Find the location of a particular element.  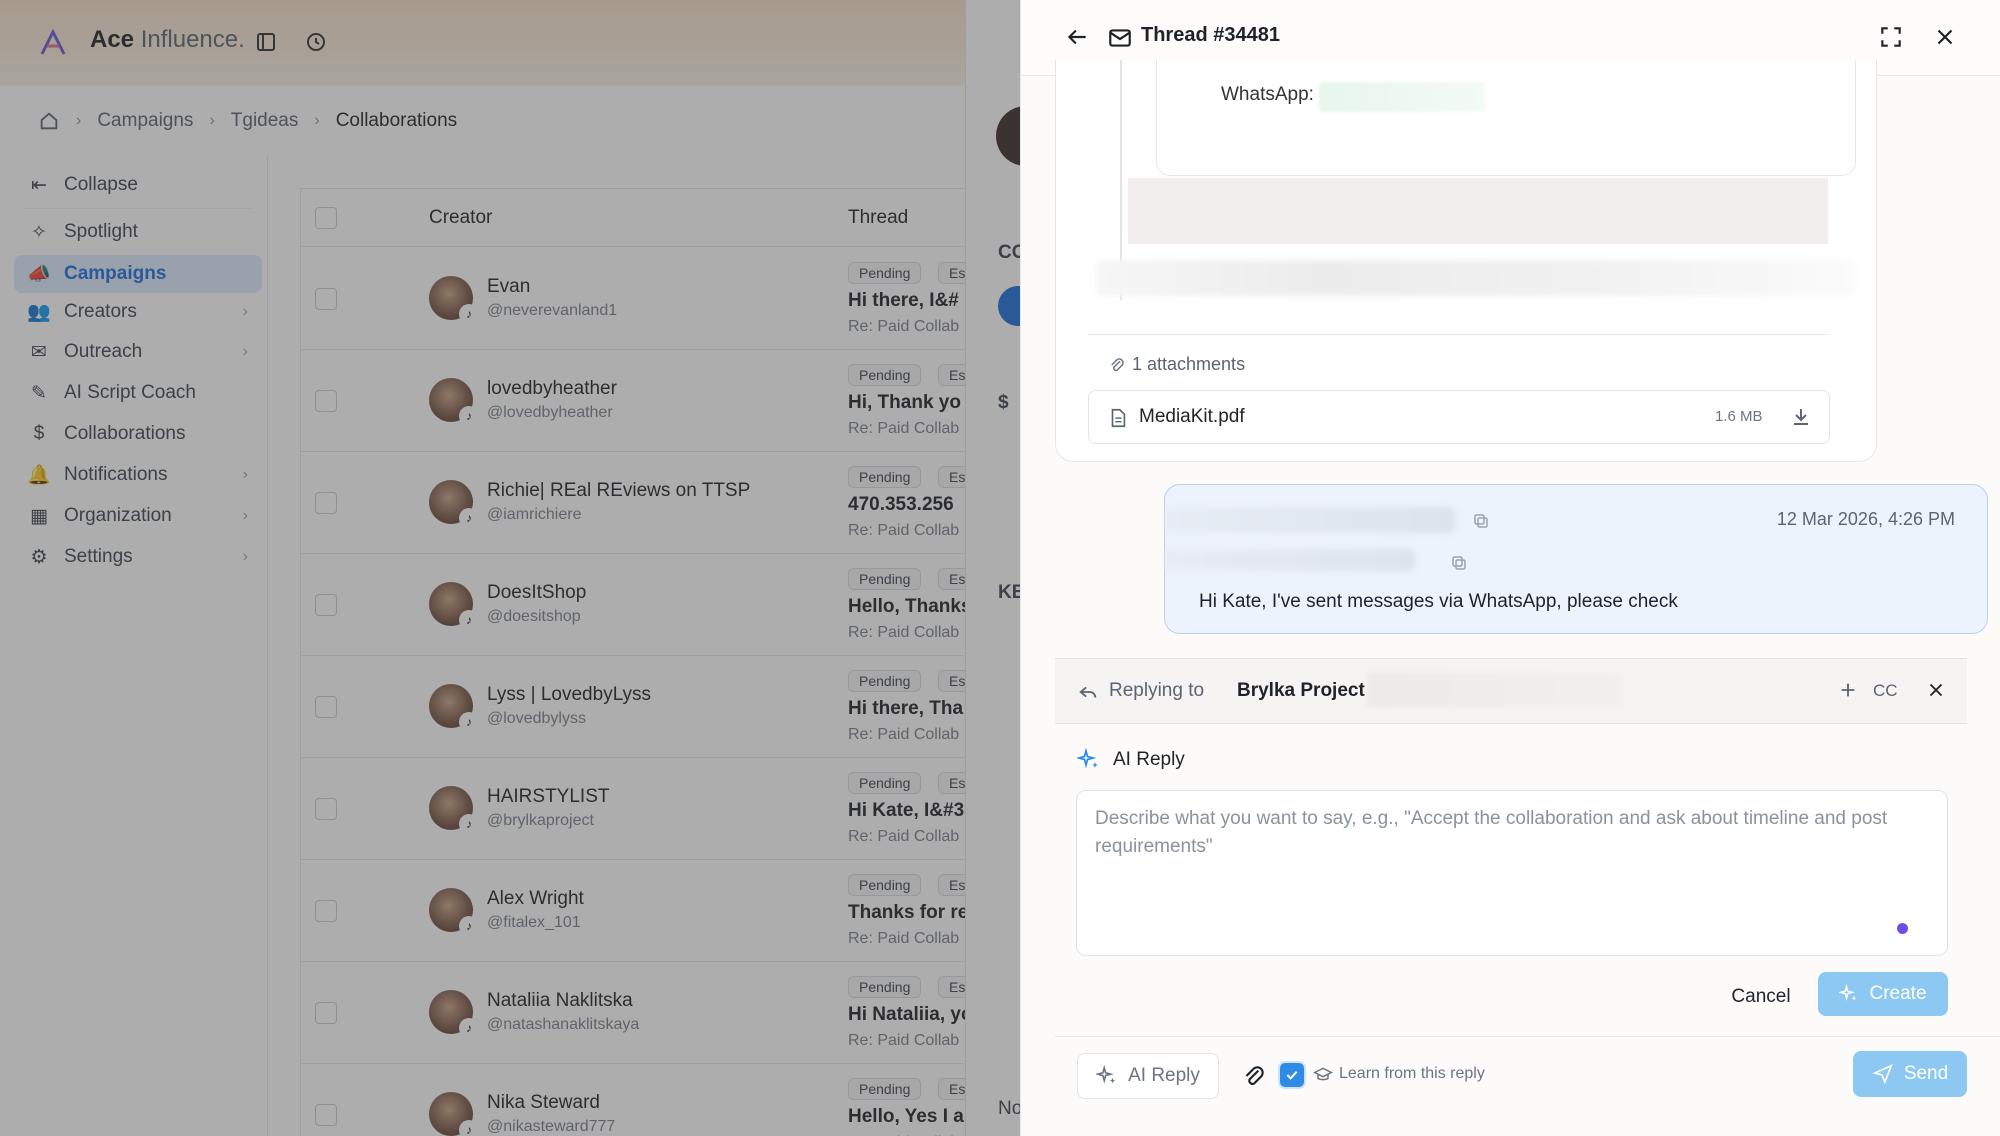

learn-label: Learn from this reply is located at coordinates (1412, 1073).